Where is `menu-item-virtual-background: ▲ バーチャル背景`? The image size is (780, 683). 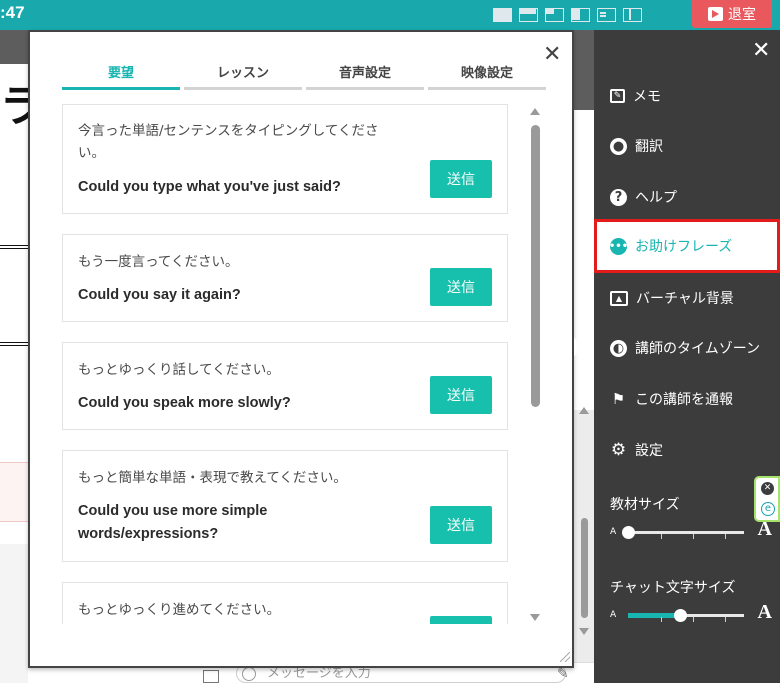 menu-item-virtual-background: ▲ バーチャル背景 is located at coordinates (672, 298).